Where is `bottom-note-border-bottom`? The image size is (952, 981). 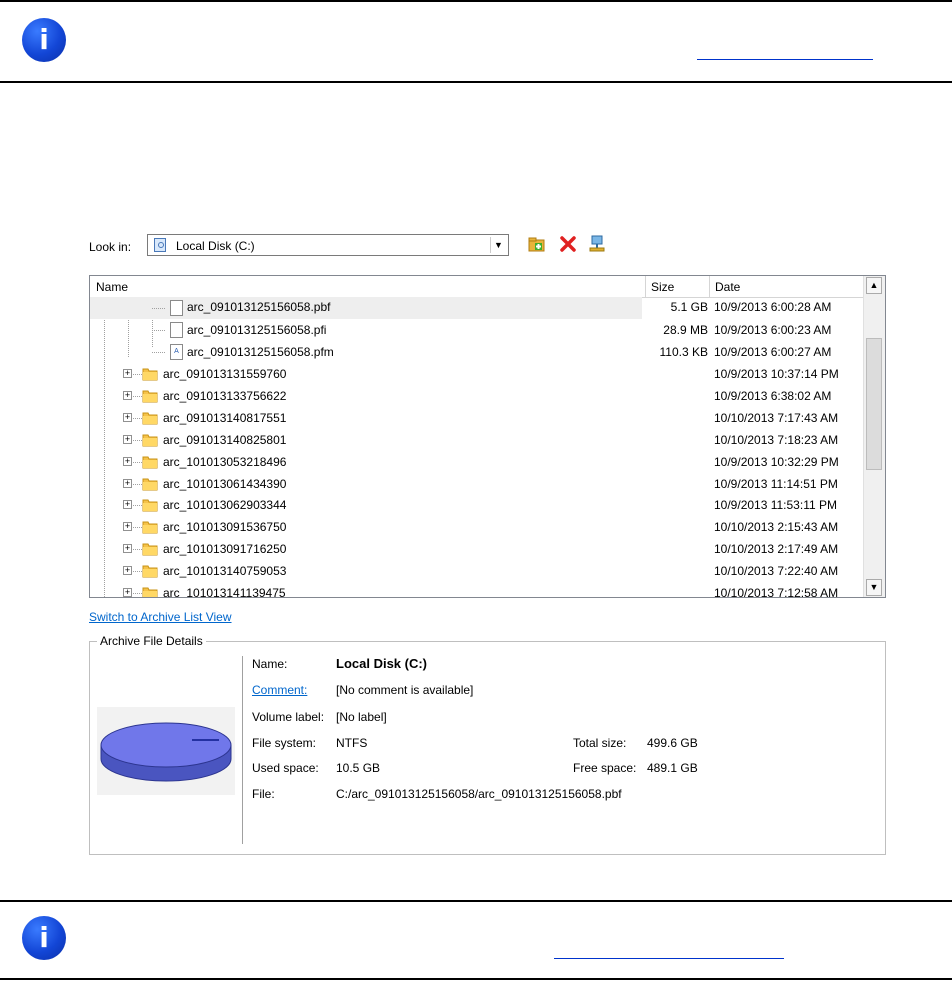
bottom-note-border-bottom is located at coordinates (476, 979).